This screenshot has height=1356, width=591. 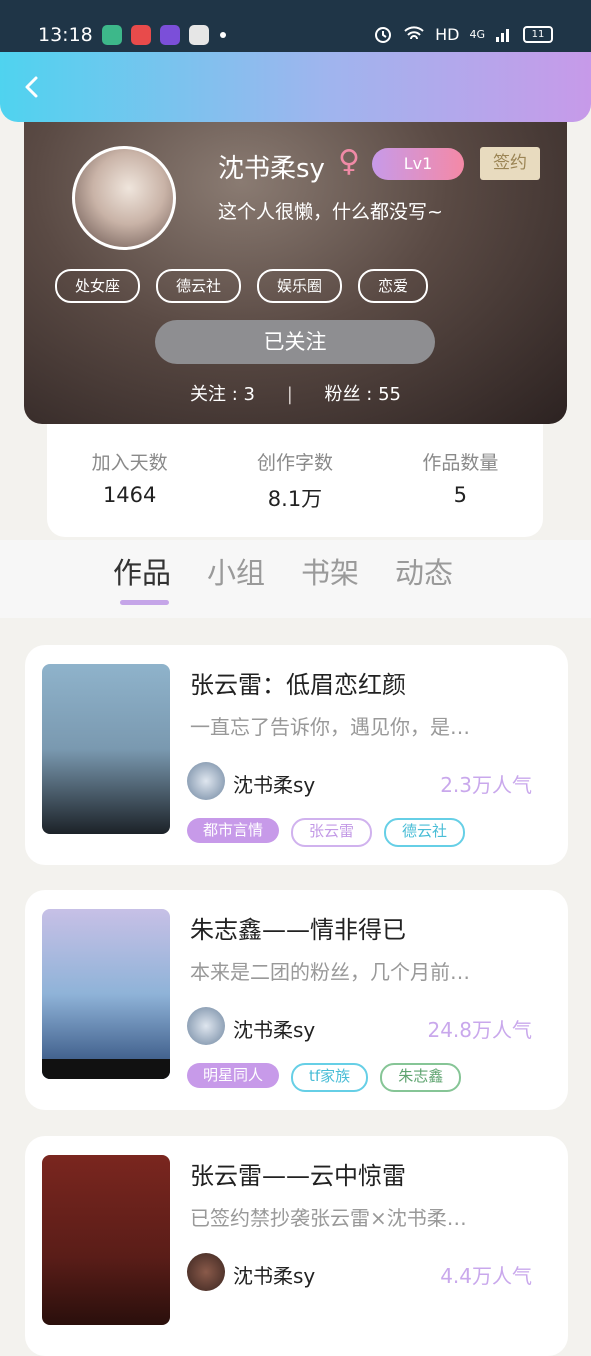 I want to click on work-card: 张云雷——云中惊雷 已签约禁抄袭张云雷×沈书柔… 沈书柔sy 4.4万人气, so click(x=296, y=1246).